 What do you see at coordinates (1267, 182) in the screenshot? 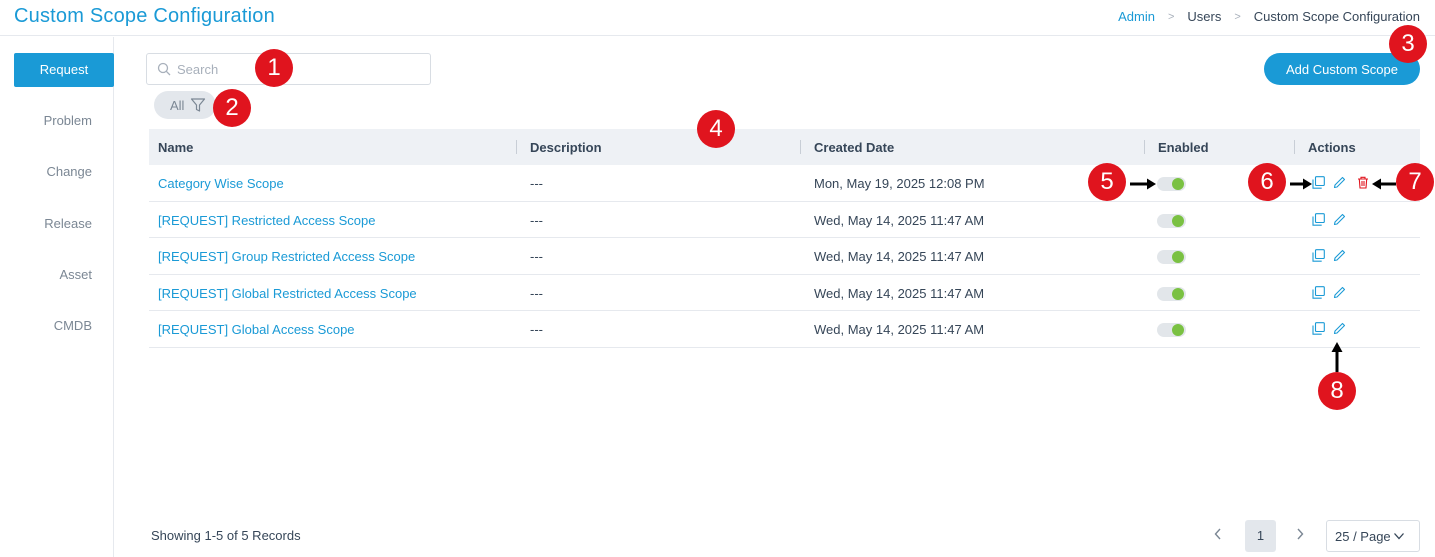
I see `annotation-badge: 6` at bounding box center [1267, 182].